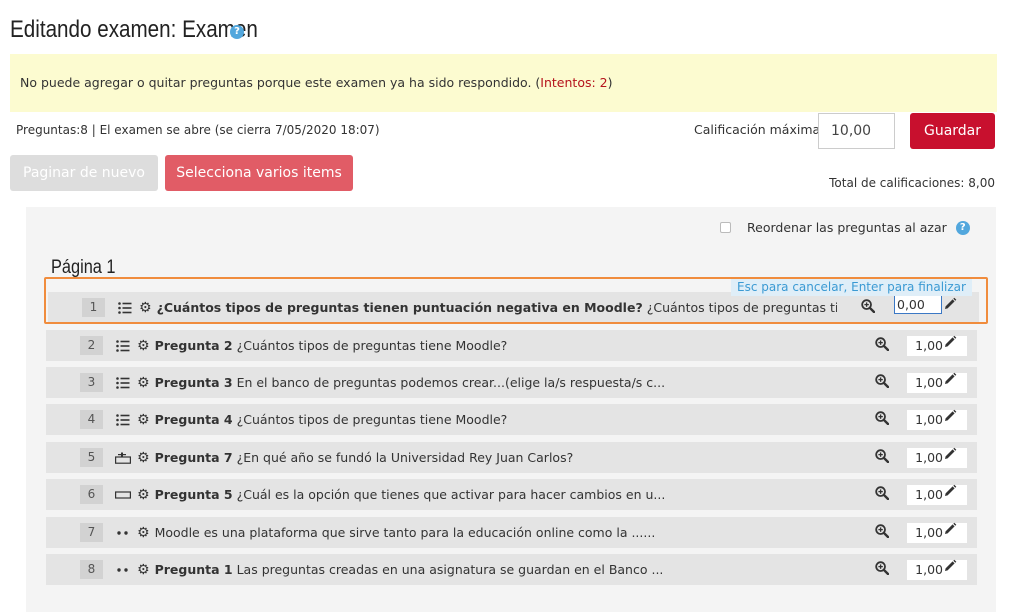 The height and width of the screenshot is (612, 1011). I want to click on slot-number: 4, so click(91, 419).